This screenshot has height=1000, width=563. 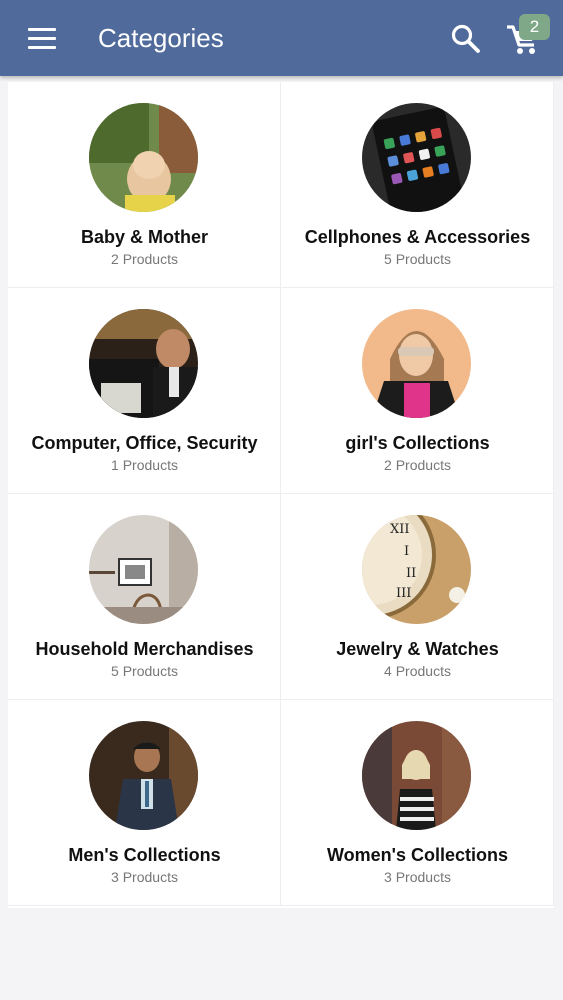 What do you see at coordinates (144, 649) in the screenshot?
I see `category-name: Household Merchandises` at bounding box center [144, 649].